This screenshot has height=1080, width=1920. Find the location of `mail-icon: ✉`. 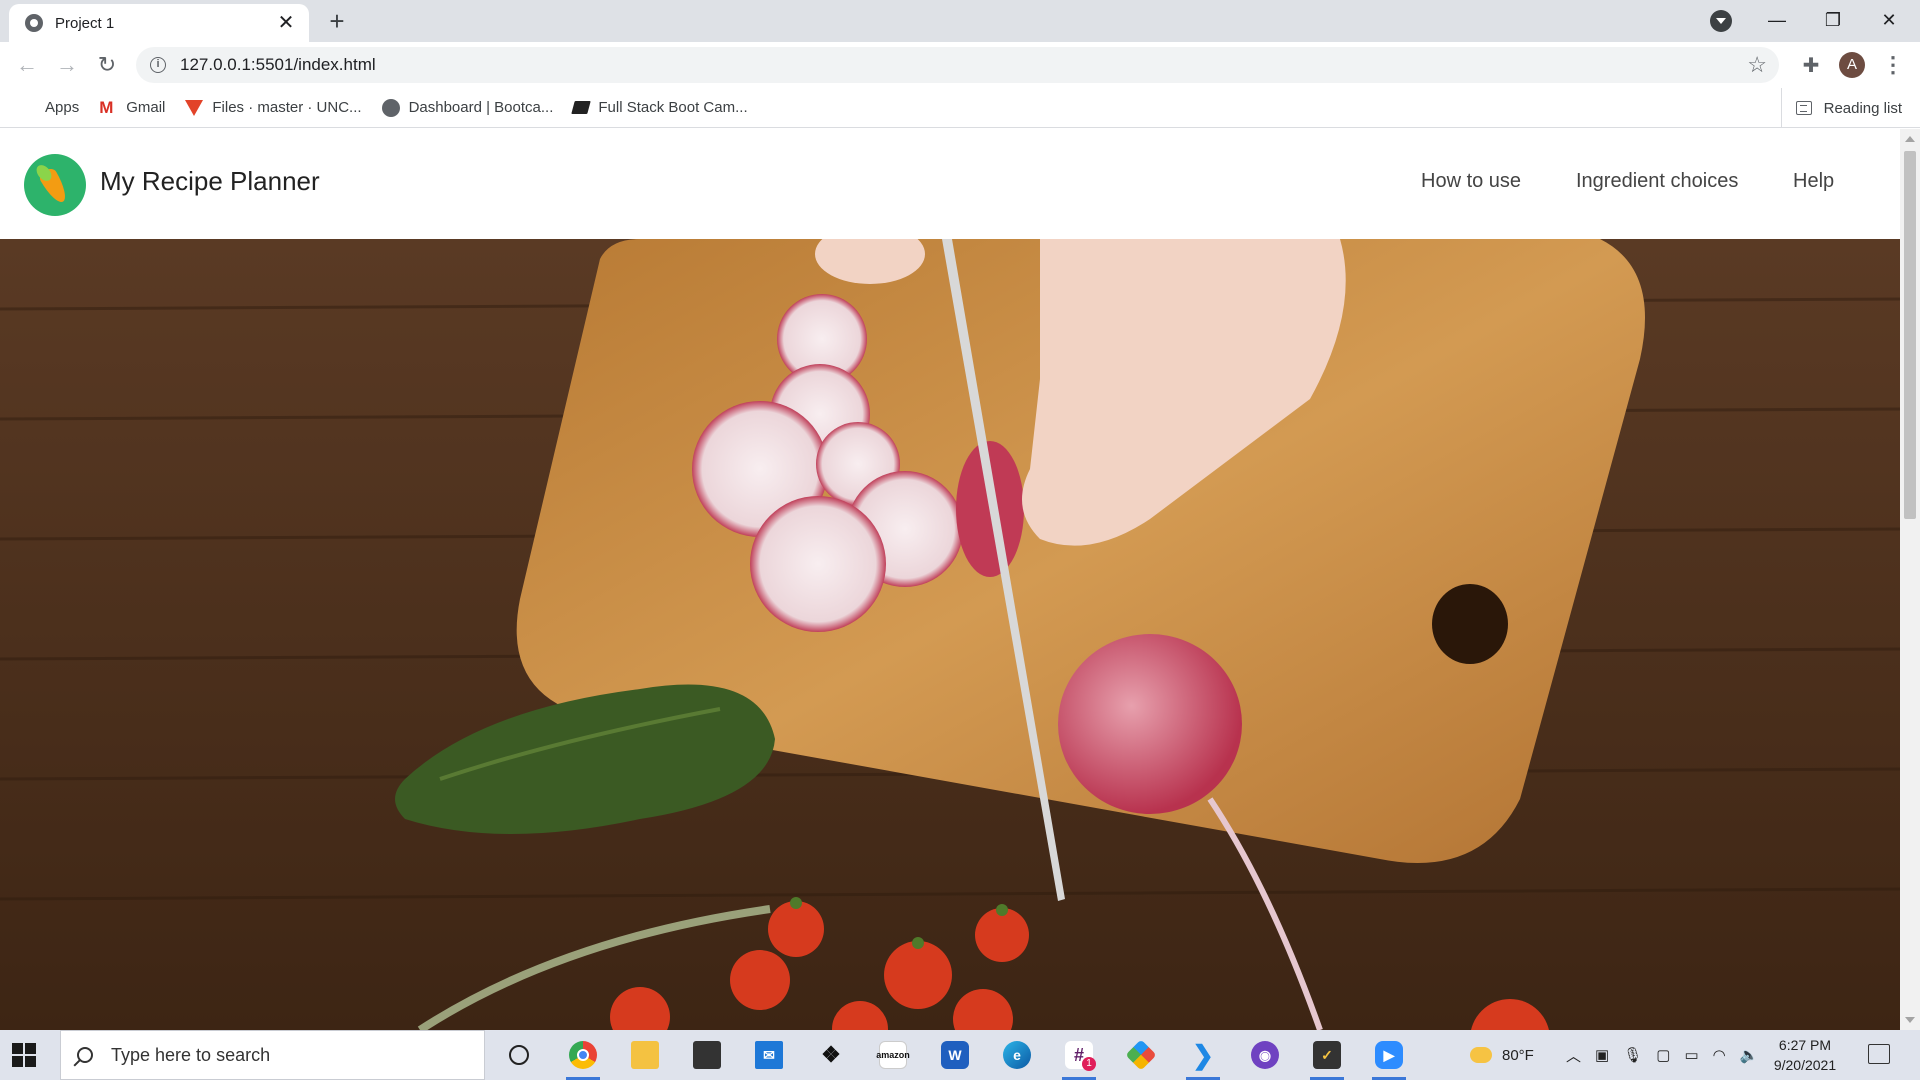

mail-icon: ✉ is located at coordinates (769, 1055).